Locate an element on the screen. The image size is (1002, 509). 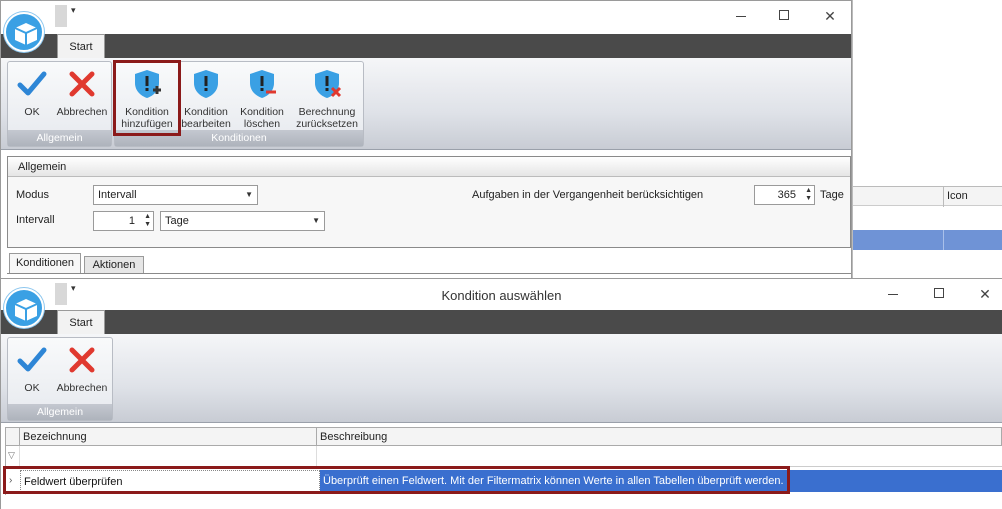
shield-minus-icon is located at coordinates (262, 84).